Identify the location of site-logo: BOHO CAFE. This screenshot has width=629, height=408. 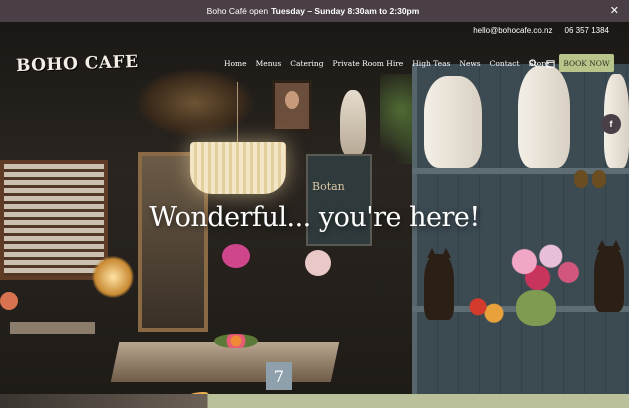
(77, 64).